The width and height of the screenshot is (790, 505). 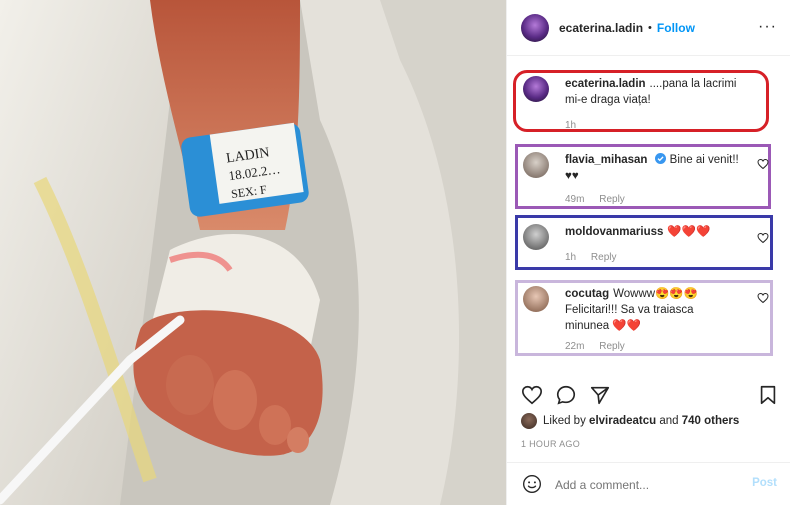 I want to click on comment-username: moldovanmariuss, so click(x=614, y=232).